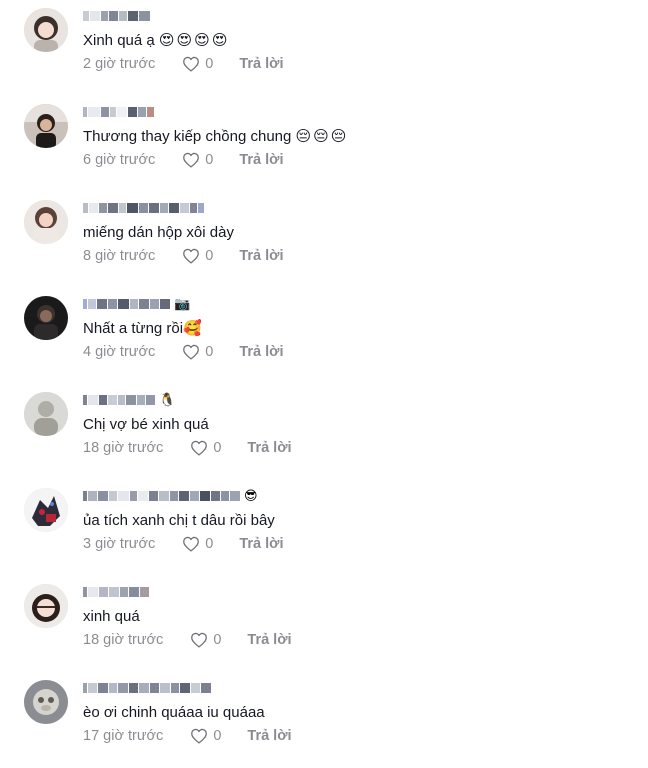 This screenshot has height=768, width=648. Describe the element at coordinates (187, 736) in the screenshot. I see `comment-meta: 17 giờ trước 0 Trả lời` at that location.